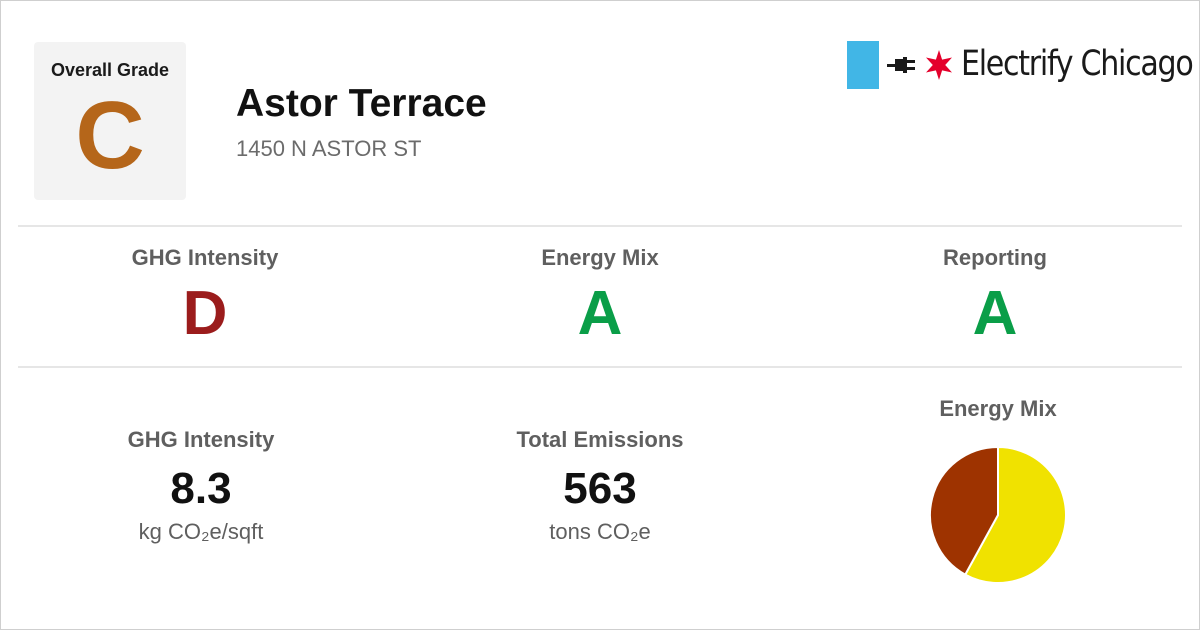  What do you see at coordinates (205, 313) in the screenshot?
I see `grade-letter: D` at bounding box center [205, 313].